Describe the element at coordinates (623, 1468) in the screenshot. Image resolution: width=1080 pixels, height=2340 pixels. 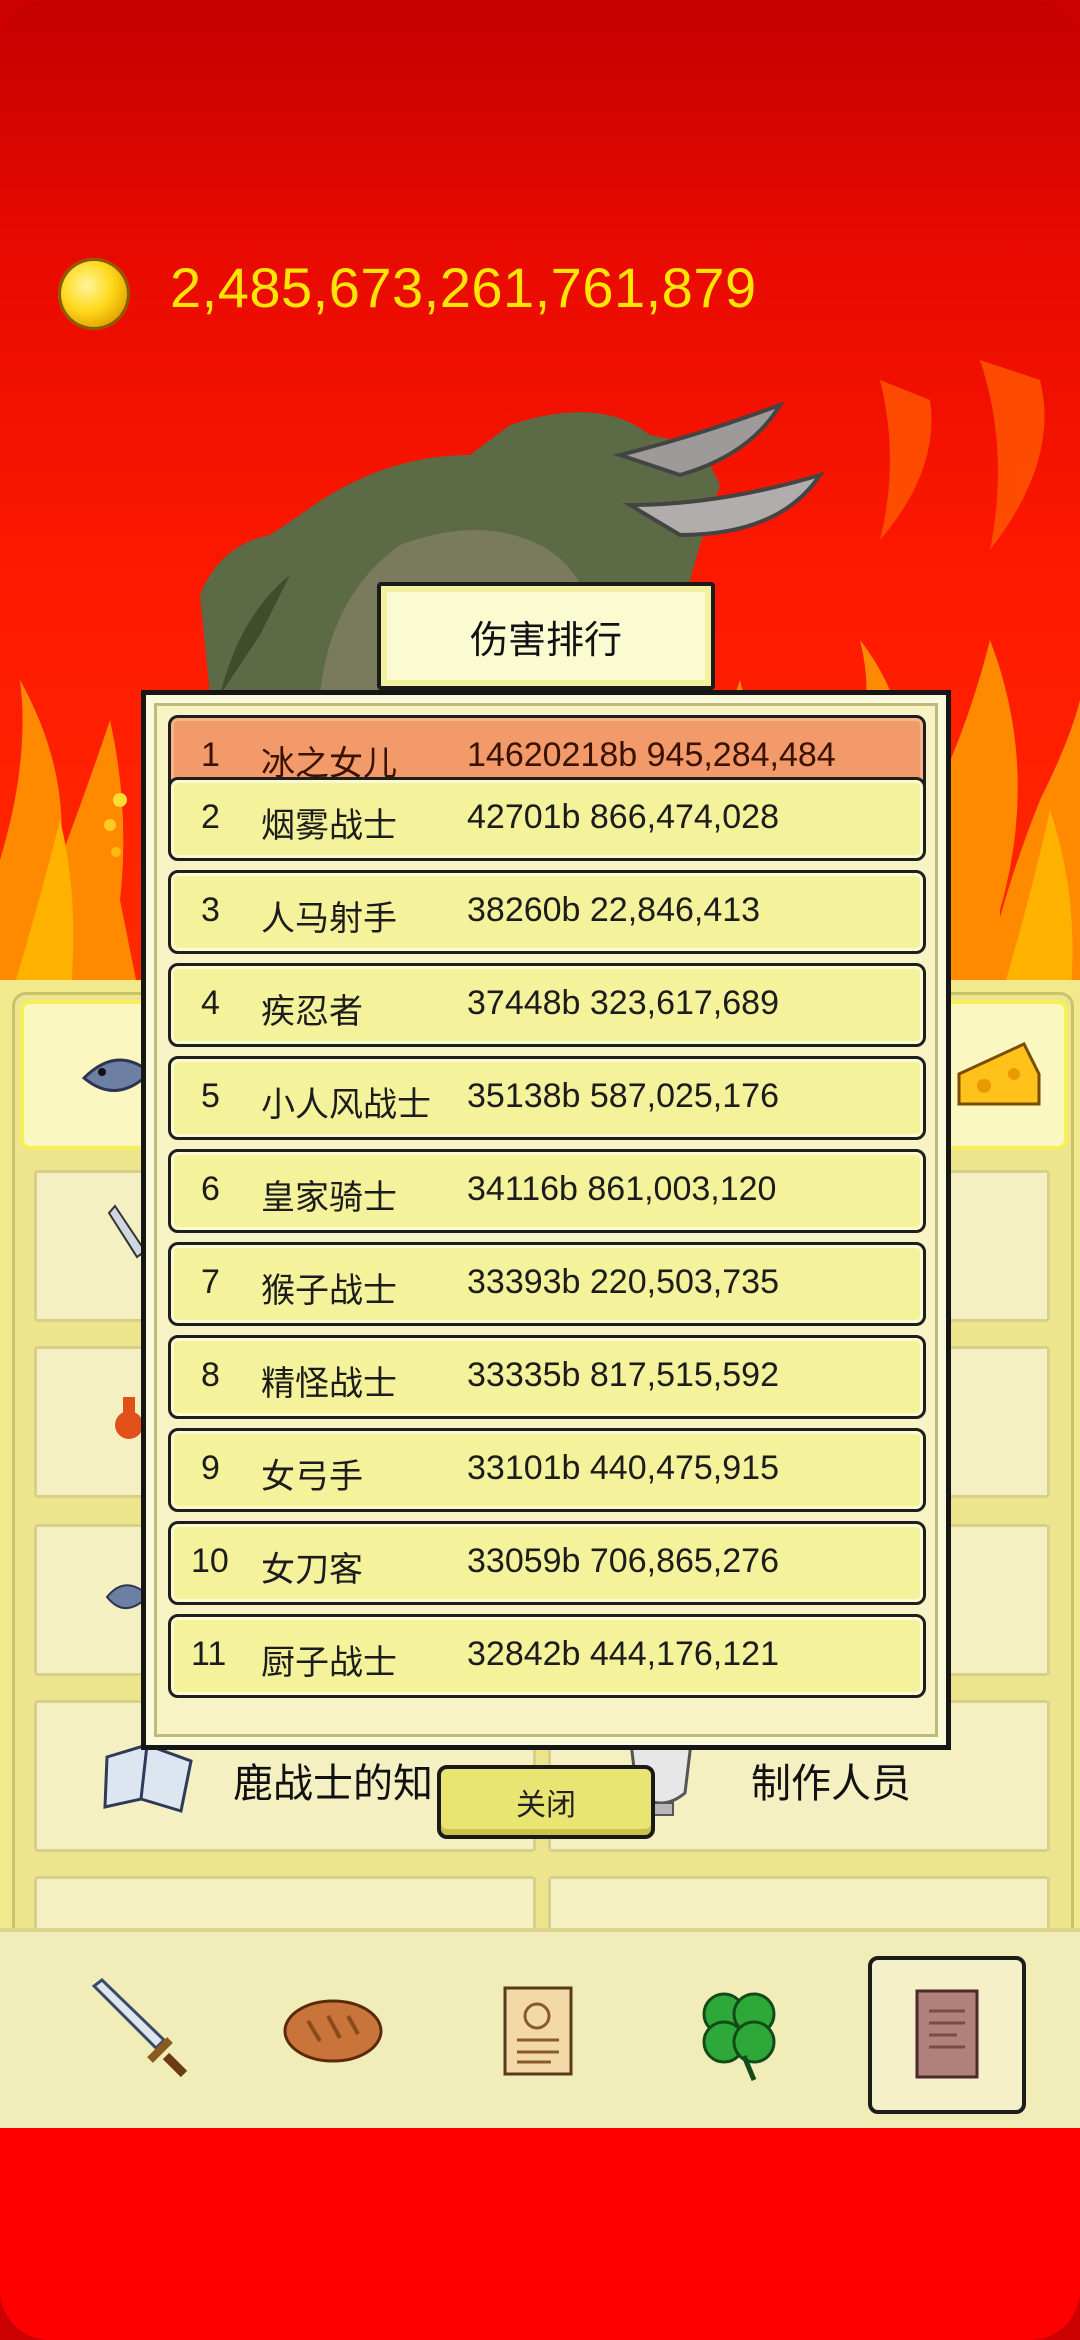
I see `damage-value: 33101b 440,475,915` at that location.